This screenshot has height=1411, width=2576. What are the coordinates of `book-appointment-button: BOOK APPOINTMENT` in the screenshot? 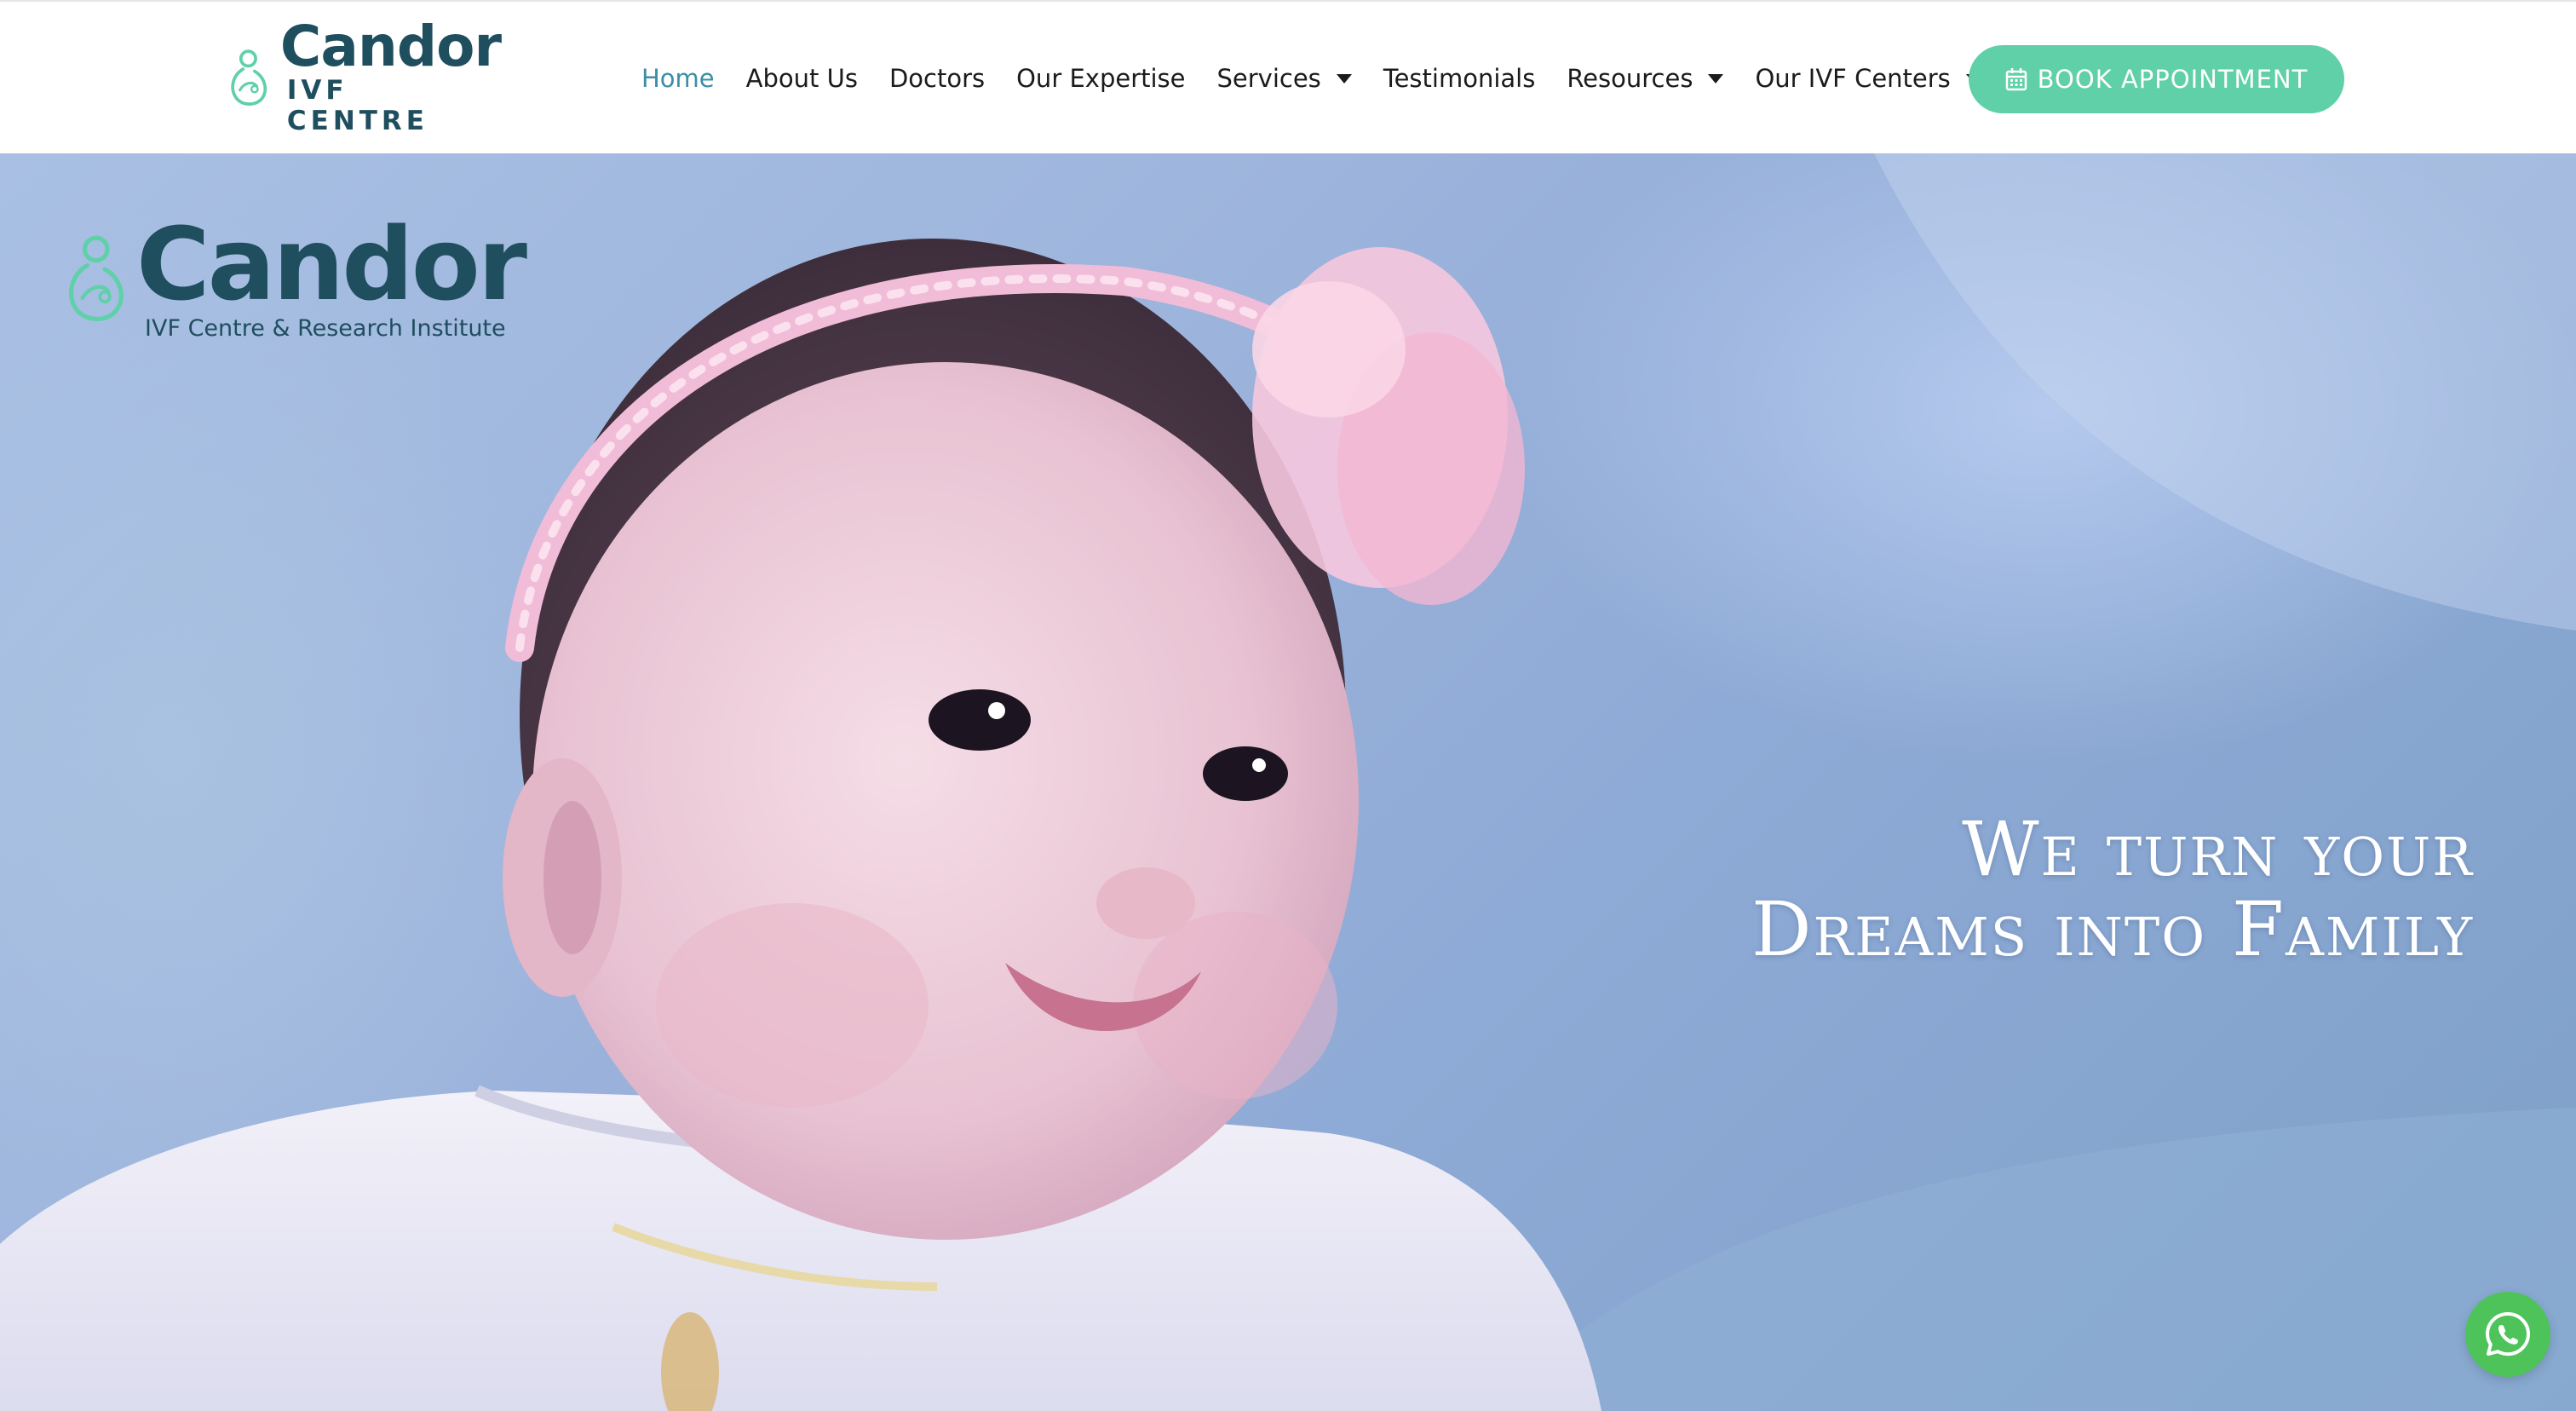 It's located at (2157, 79).